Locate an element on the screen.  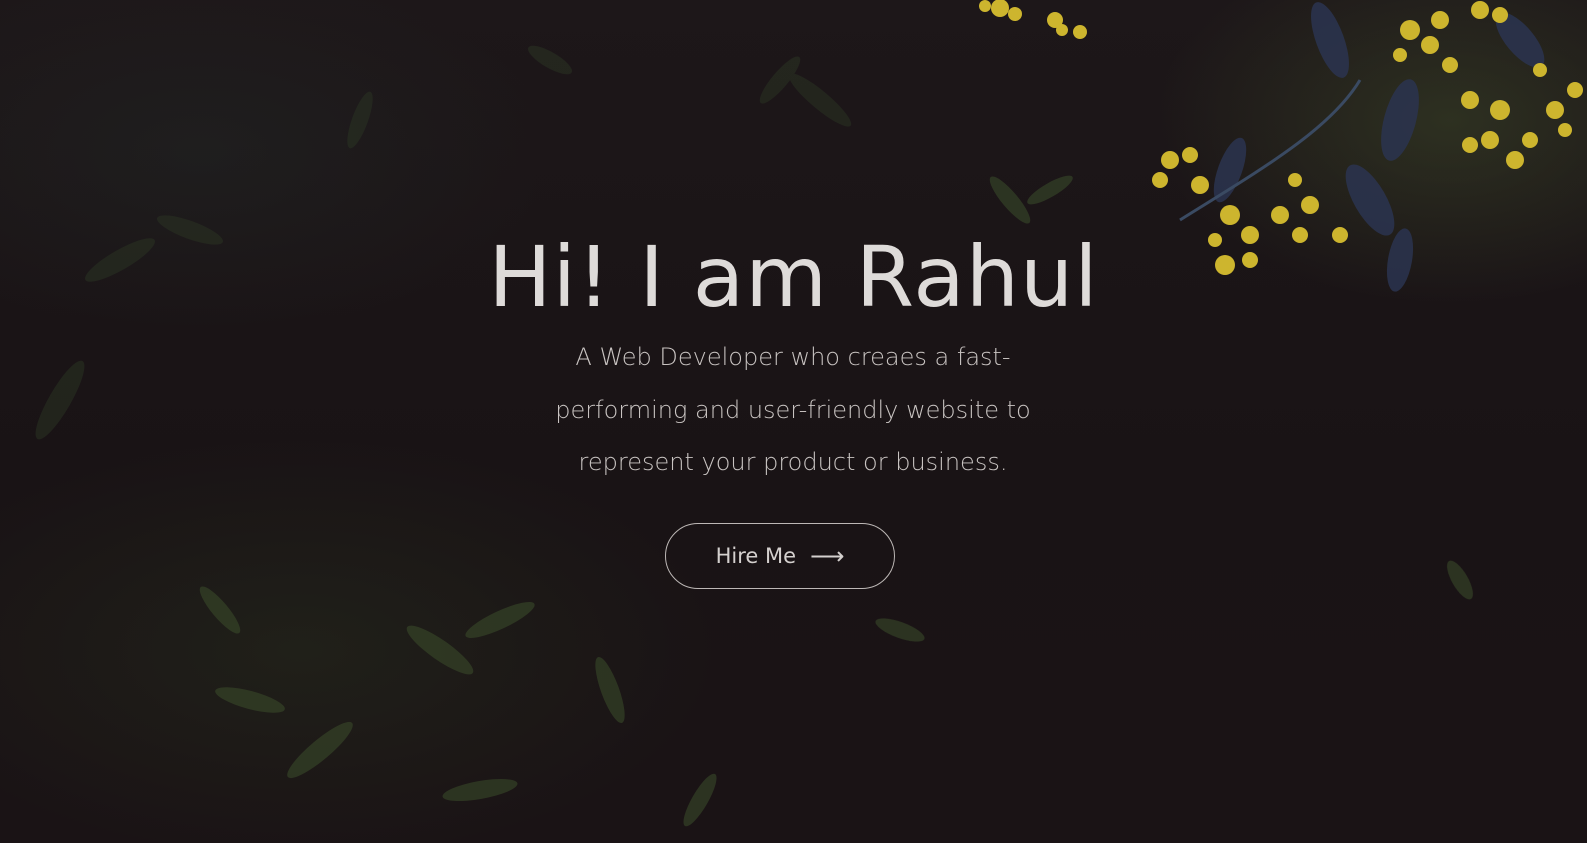
arrow-right-icon: ⟶ is located at coordinates (827, 556).